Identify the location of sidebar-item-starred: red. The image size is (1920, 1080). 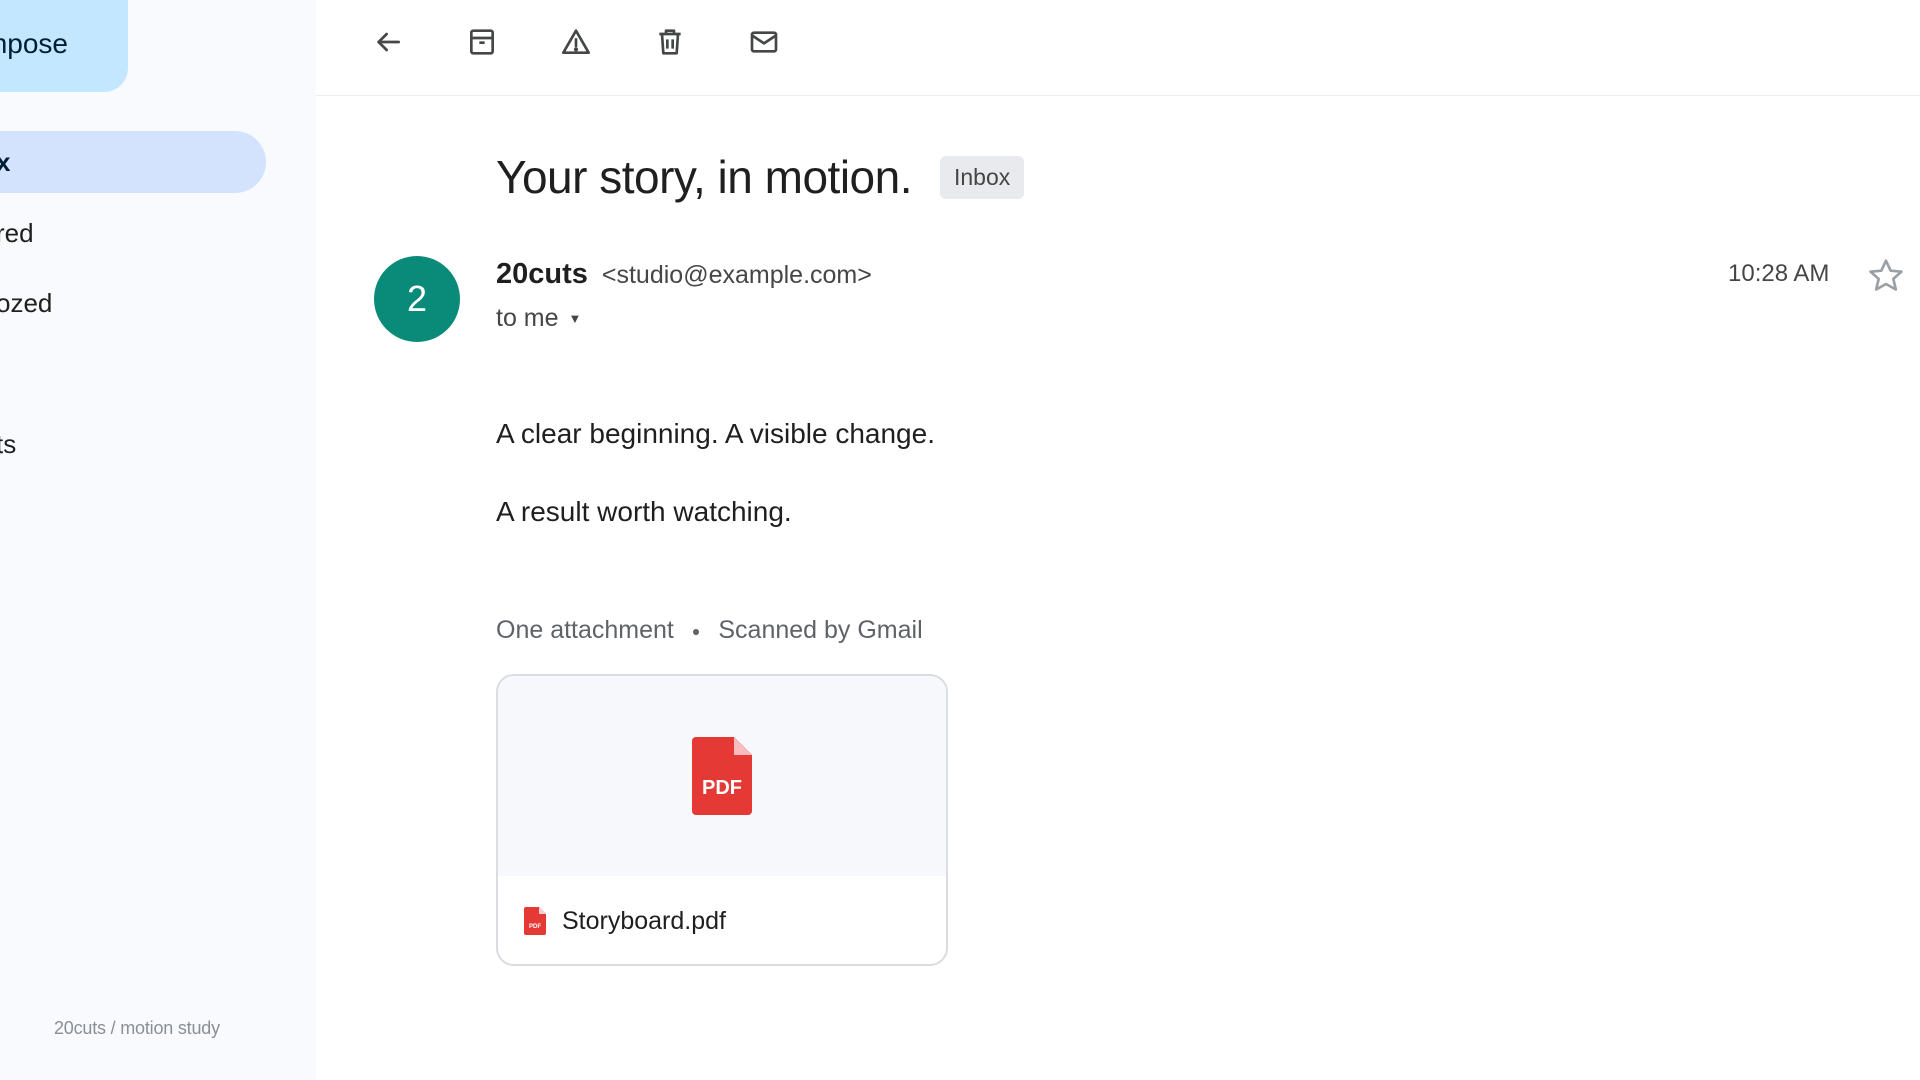
(17, 233).